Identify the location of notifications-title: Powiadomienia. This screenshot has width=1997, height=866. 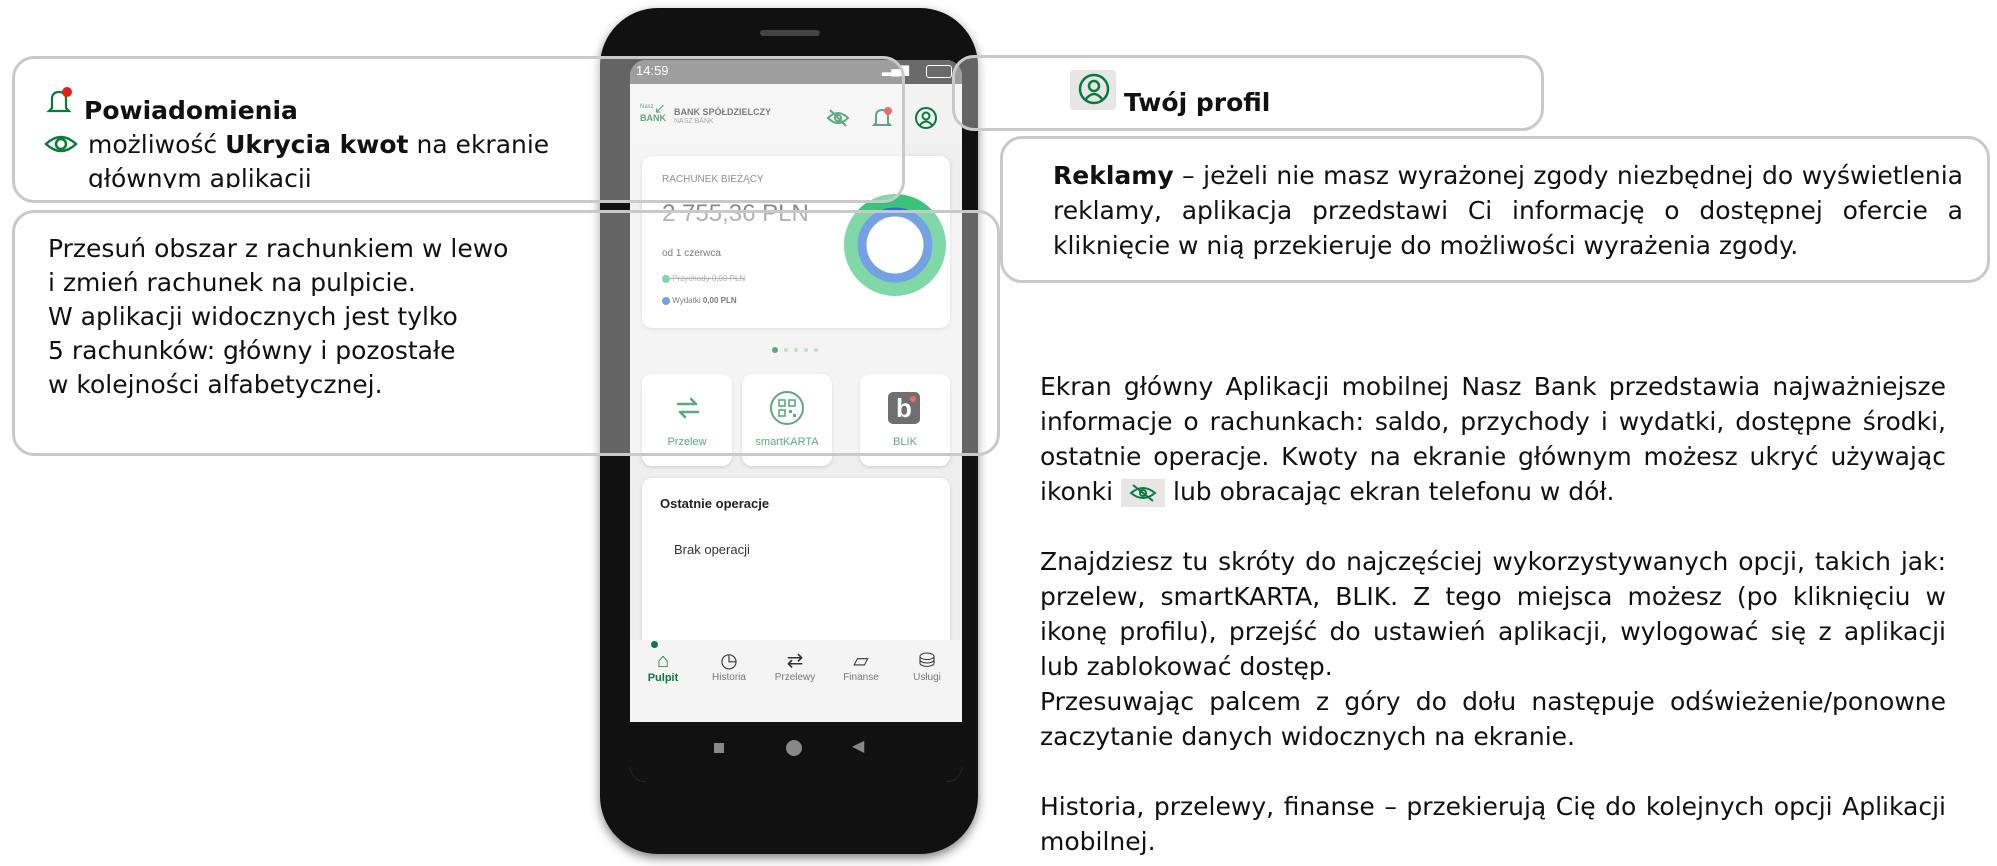
(191, 110).